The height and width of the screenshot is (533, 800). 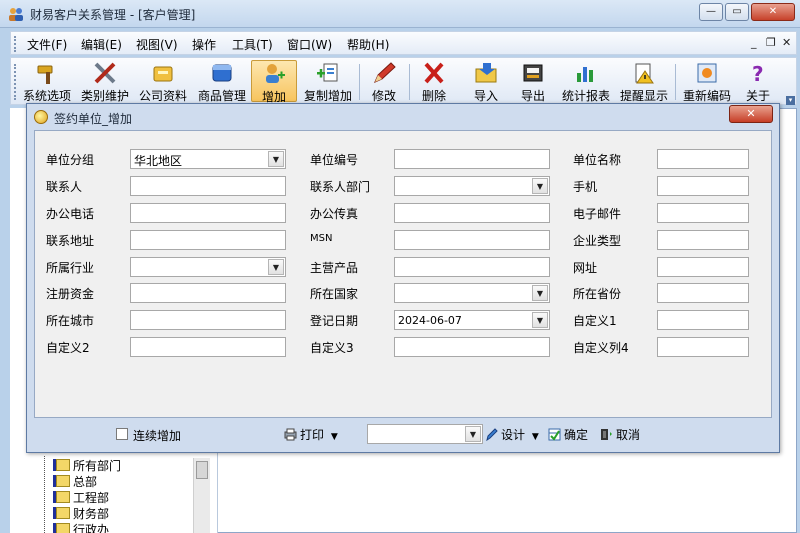 I want to click on email-label: 电子邮件, so click(x=597, y=214).